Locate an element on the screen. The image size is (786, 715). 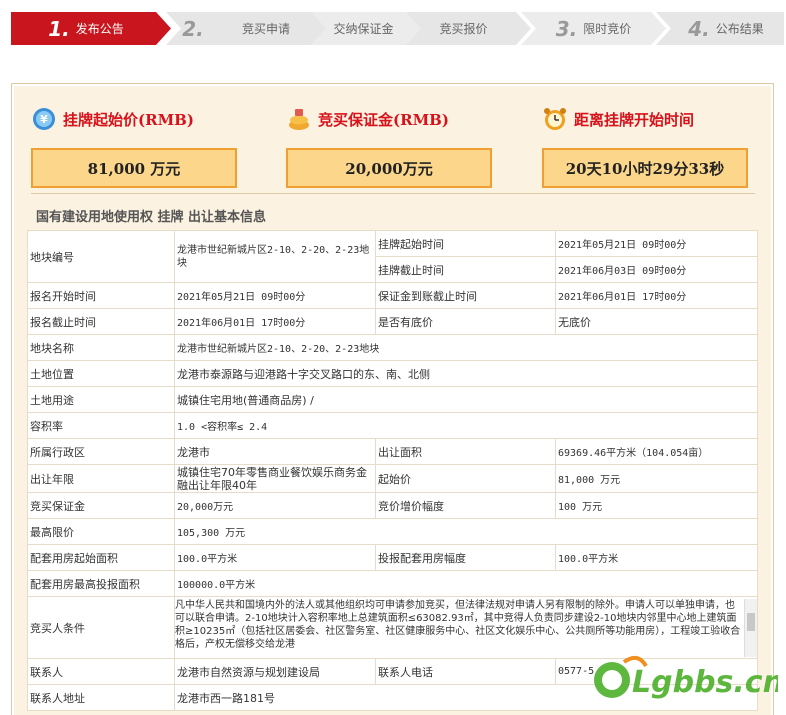
table-row: 竞买保证金 20,000万元 竞价增价幅度 100 万元 is located at coordinates (392, 505).